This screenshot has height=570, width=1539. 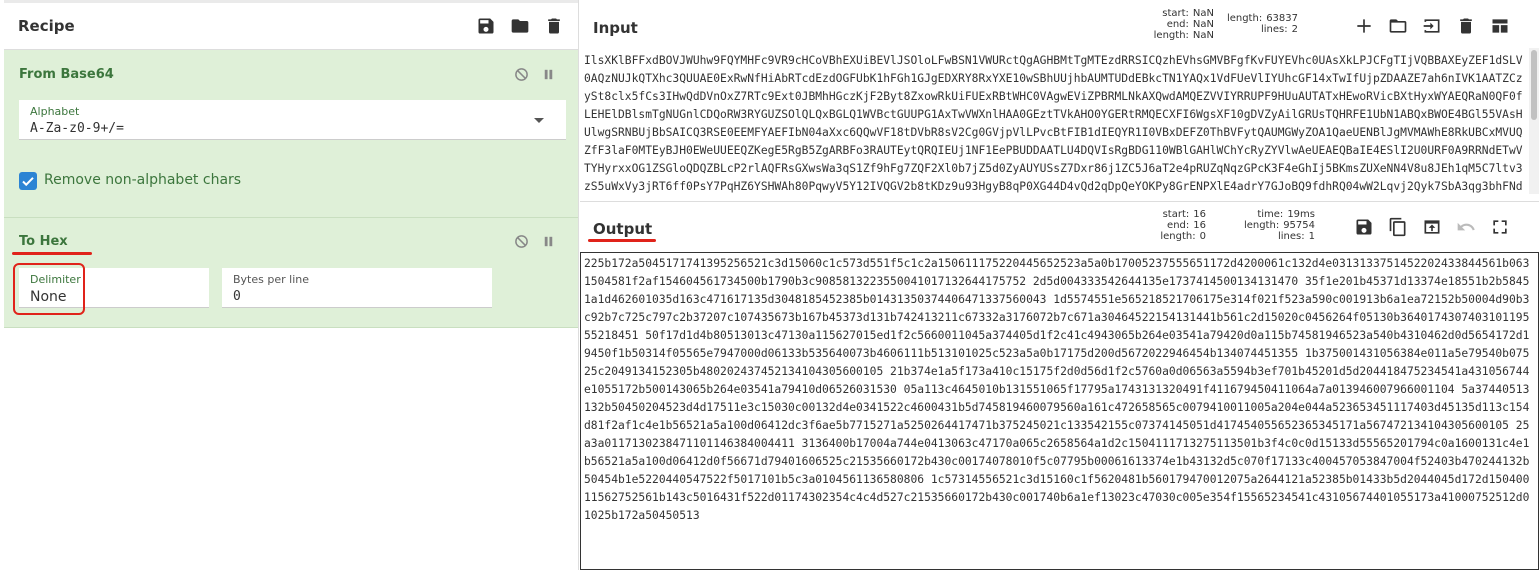 I want to click on stat-total-length: 63837, so click(x=1282, y=18).